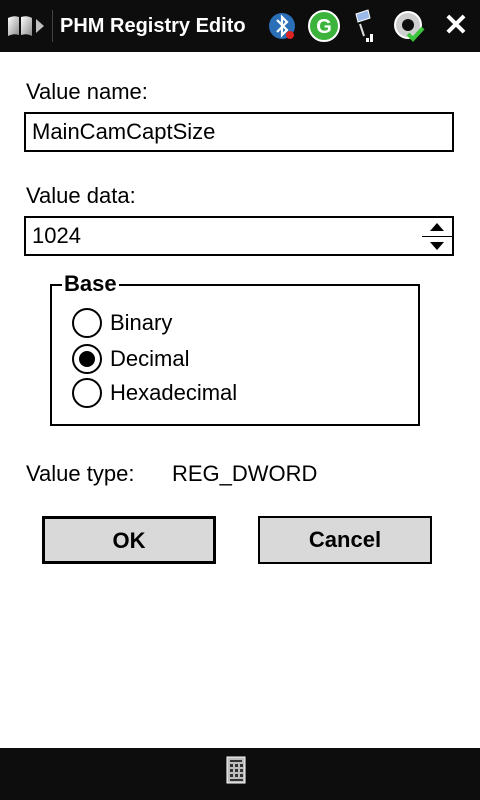  What do you see at coordinates (364, 26) in the screenshot?
I see `signal-icon` at bounding box center [364, 26].